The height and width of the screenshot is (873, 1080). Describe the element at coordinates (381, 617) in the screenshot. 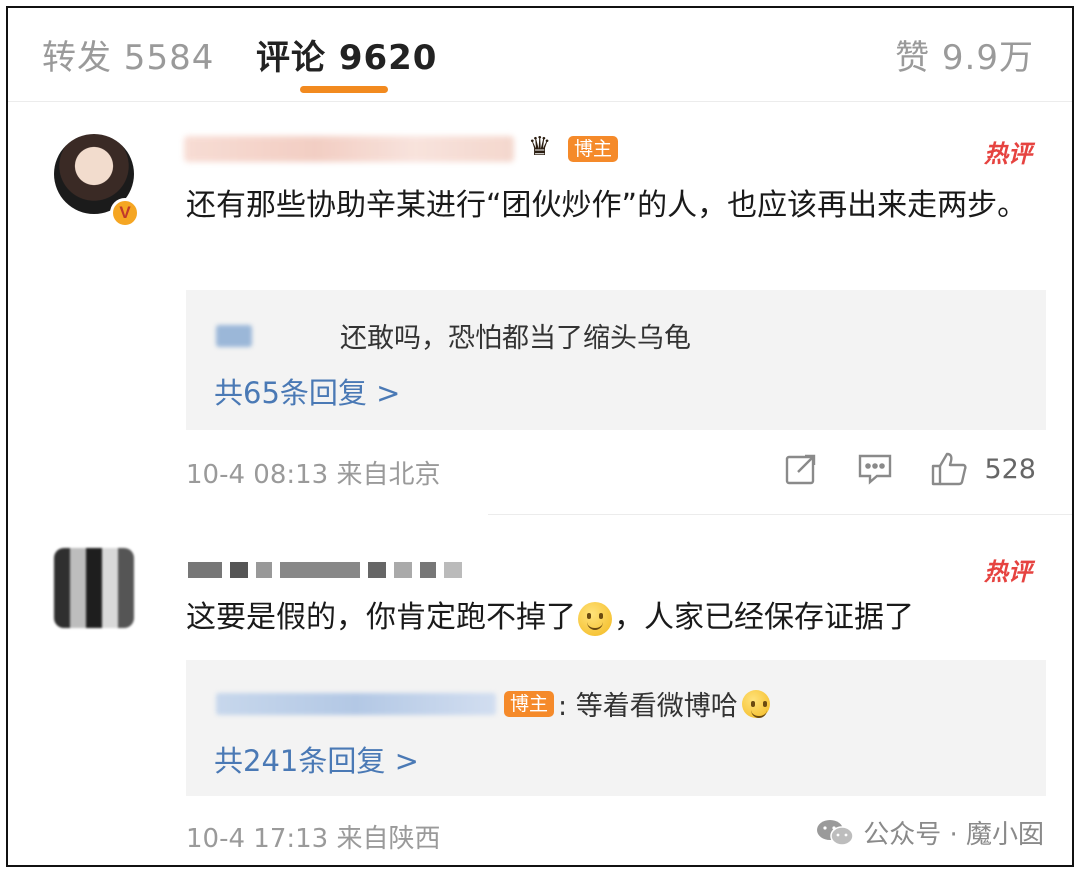

I see `comment-text-part1: 这要是假的，你肯定跑不掉了` at that location.